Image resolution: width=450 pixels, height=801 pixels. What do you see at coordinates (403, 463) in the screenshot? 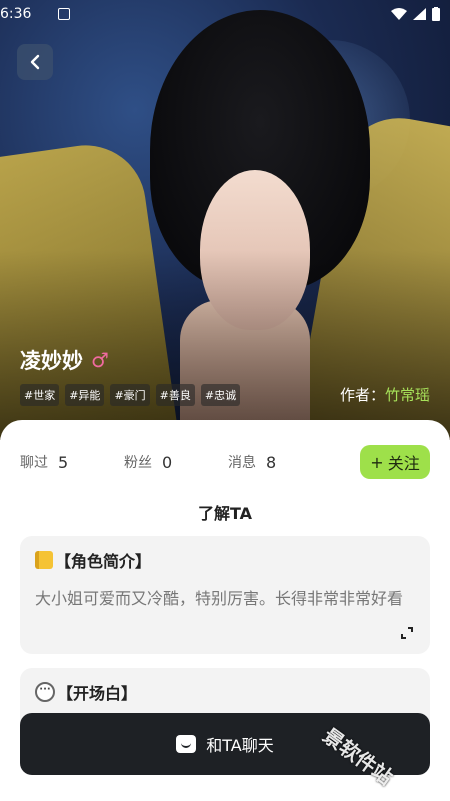
I see `follow-label: 关注` at bounding box center [403, 463].